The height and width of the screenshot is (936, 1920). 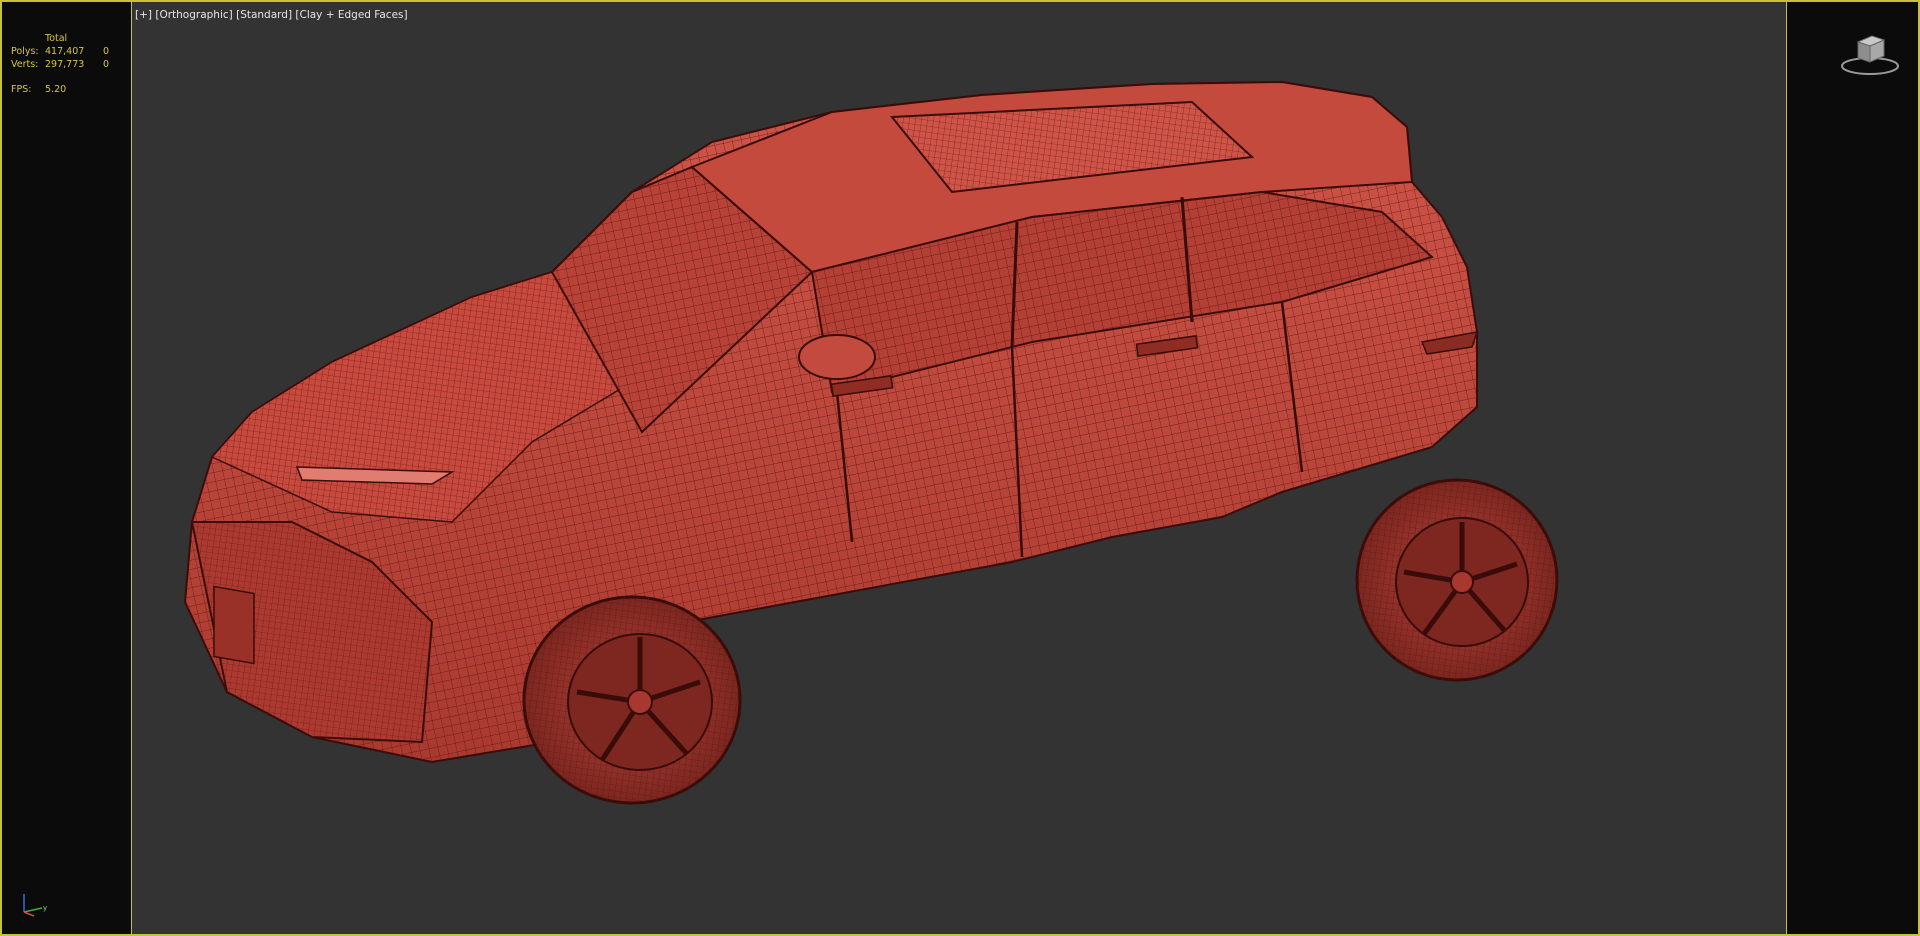 I want to click on axis-tripod-icon: y, so click(x=35, y=905).